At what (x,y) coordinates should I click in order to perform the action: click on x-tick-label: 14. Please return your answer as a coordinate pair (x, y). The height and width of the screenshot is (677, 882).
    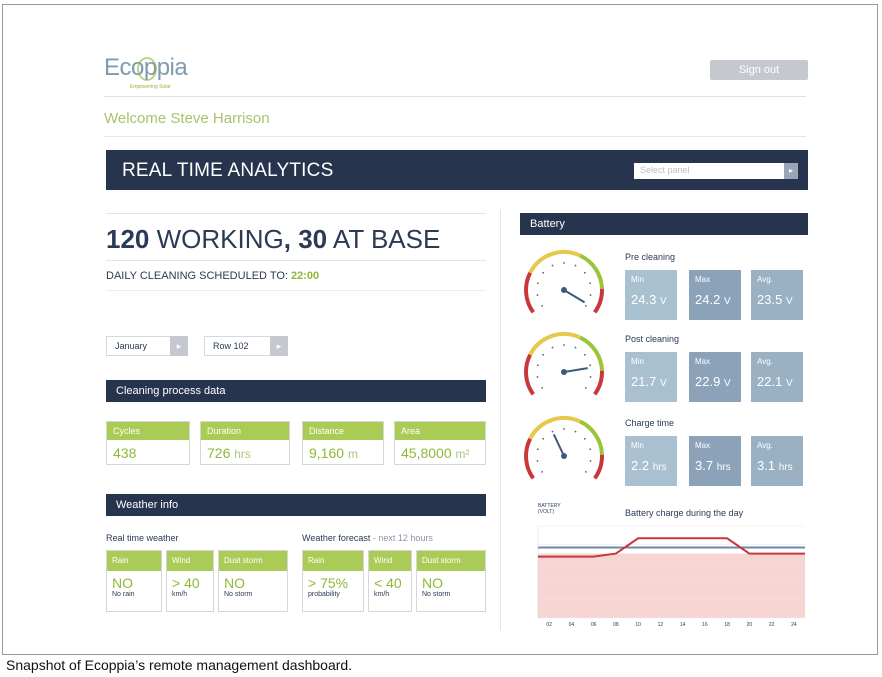
    Looking at the image, I should click on (683, 625).